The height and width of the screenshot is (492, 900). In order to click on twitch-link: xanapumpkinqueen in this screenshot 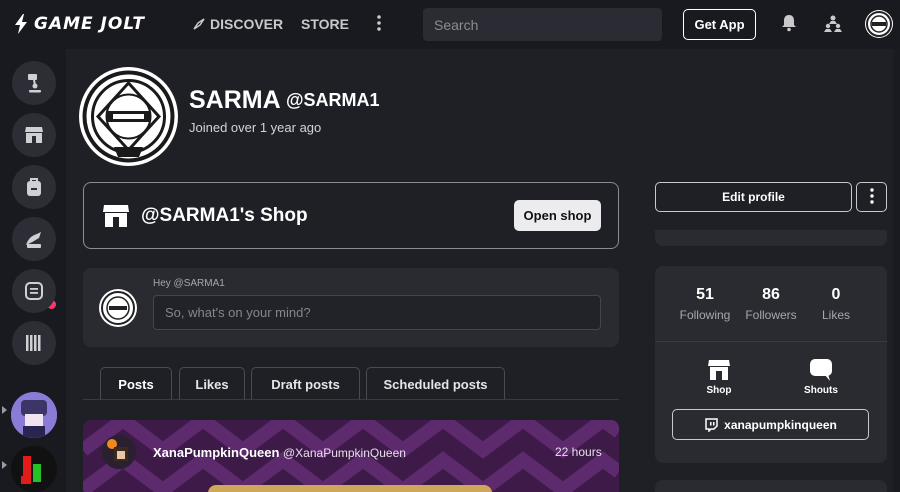, I will do `click(770, 424)`.